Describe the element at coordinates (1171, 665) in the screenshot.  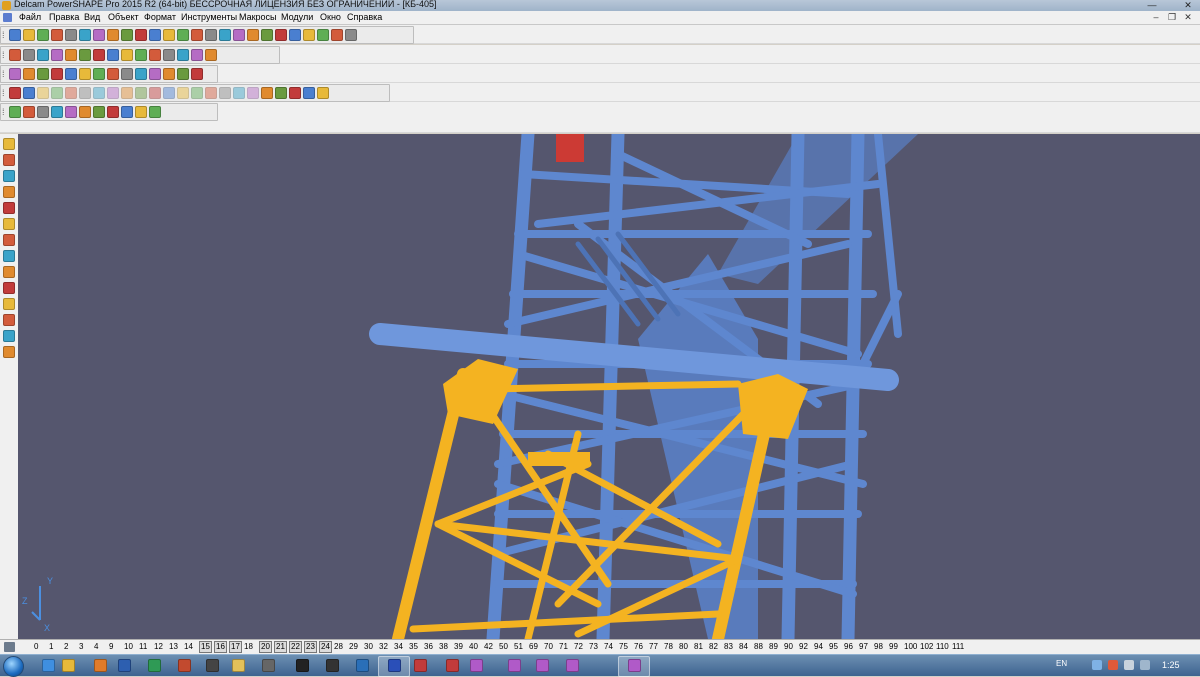
I see `clock: 1:25` at that location.